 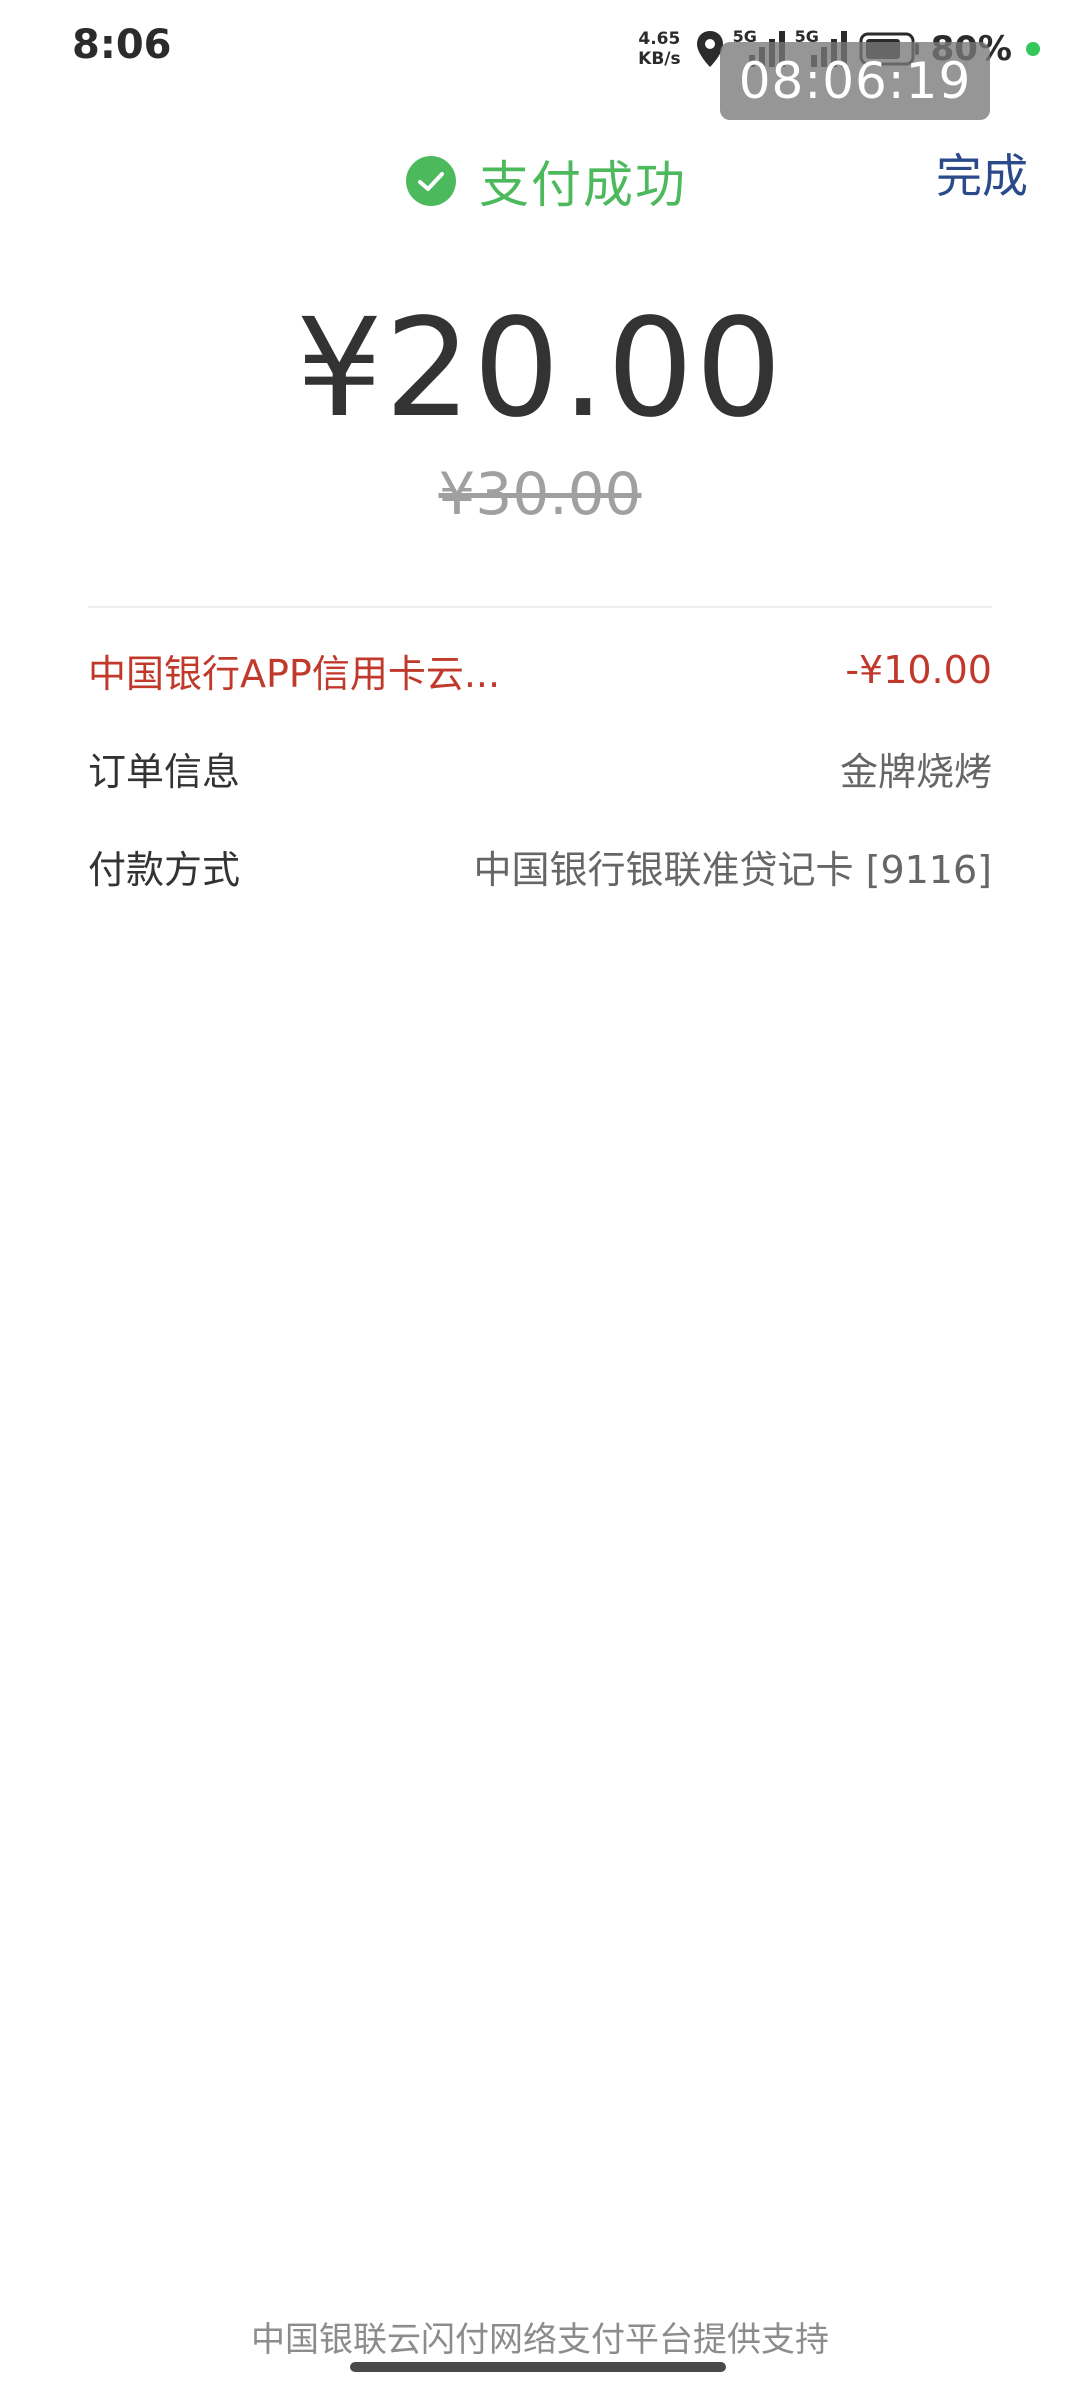 I want to click on discount-value: -¥10.00, so click(x=918, y=670).